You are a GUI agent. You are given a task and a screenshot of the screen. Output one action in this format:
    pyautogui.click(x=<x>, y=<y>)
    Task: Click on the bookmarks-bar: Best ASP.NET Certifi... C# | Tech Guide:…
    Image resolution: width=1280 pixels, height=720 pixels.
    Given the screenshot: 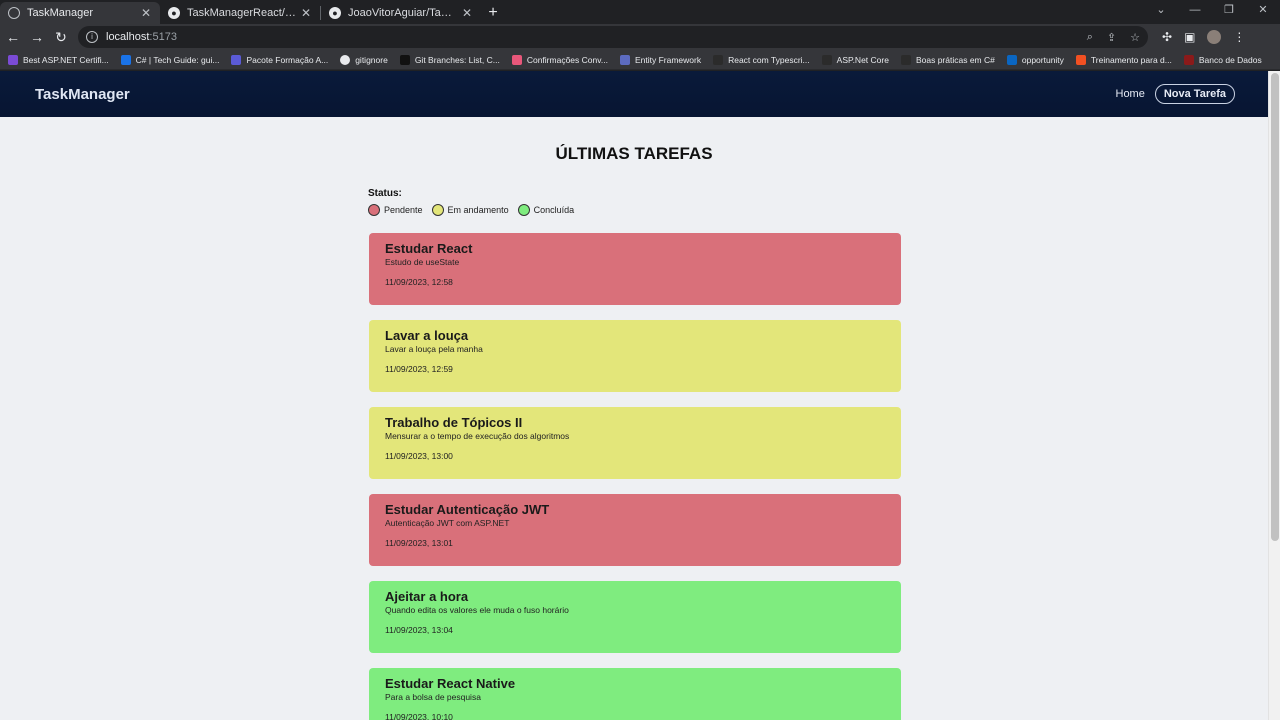 What is the action you would take?
    pyautogui.click(x=640, y=60)
    